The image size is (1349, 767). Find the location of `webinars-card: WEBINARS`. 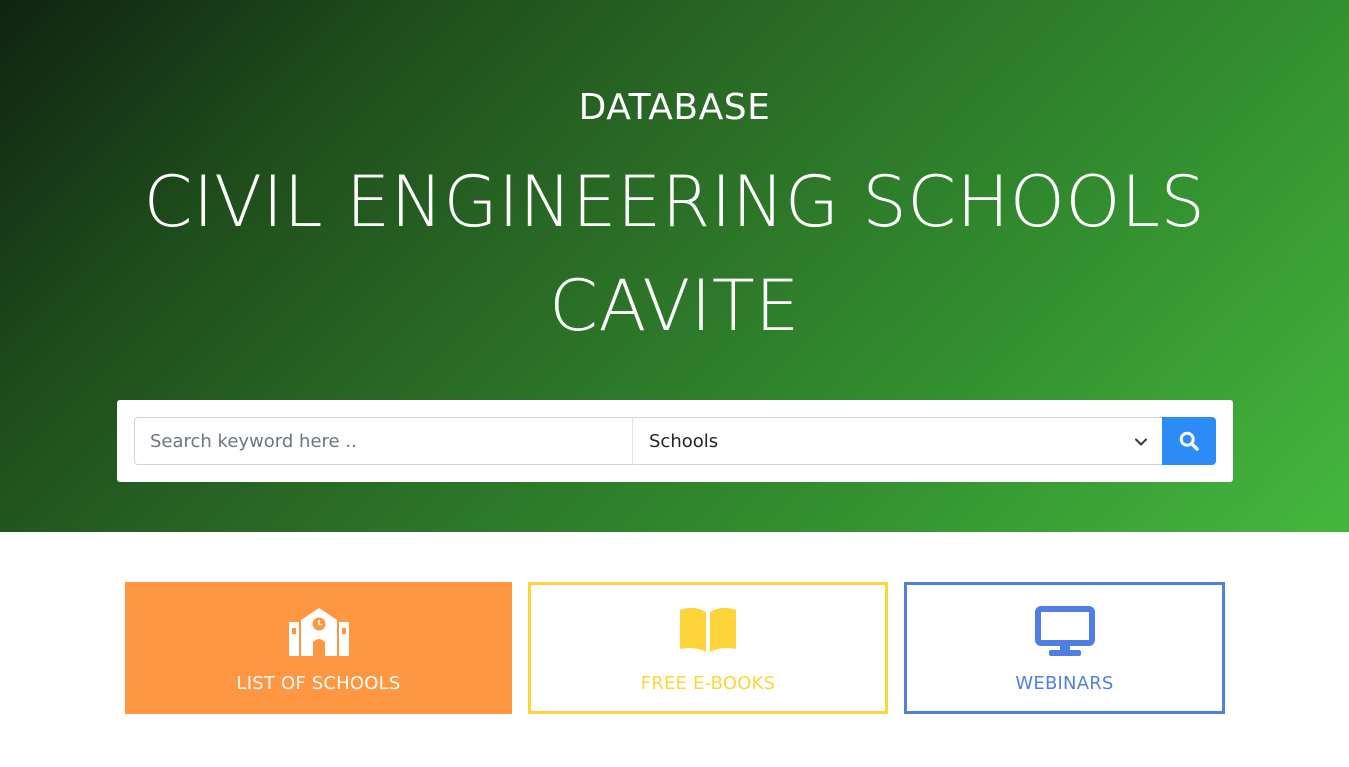

webinars-card: WEBINARS is located at coordinates (1064, 648).